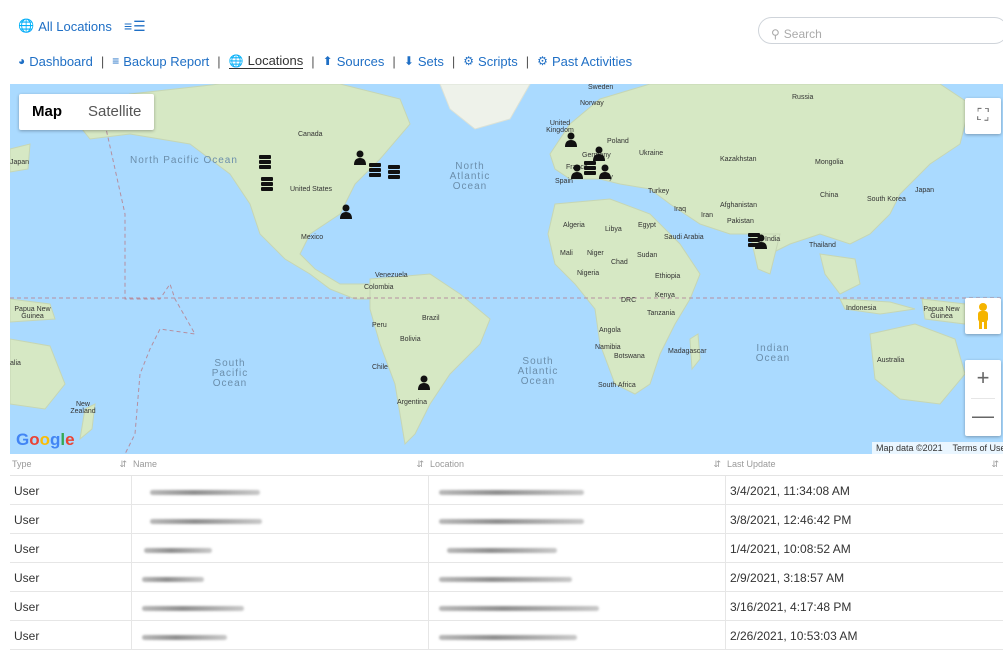 The image size is (1003, 650). I want to click on table-row: User 2/26/2021, 10:53:03 AM, so click(506, 635).